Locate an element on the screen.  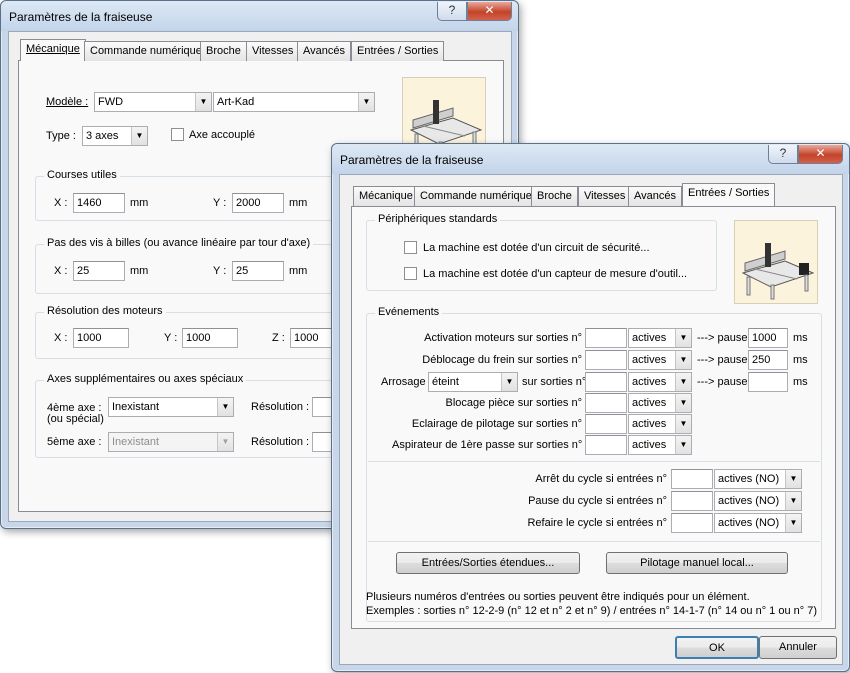
cycle-row-2-label: Pause du cycle si entrées n° is located at coordinates (597, 501).